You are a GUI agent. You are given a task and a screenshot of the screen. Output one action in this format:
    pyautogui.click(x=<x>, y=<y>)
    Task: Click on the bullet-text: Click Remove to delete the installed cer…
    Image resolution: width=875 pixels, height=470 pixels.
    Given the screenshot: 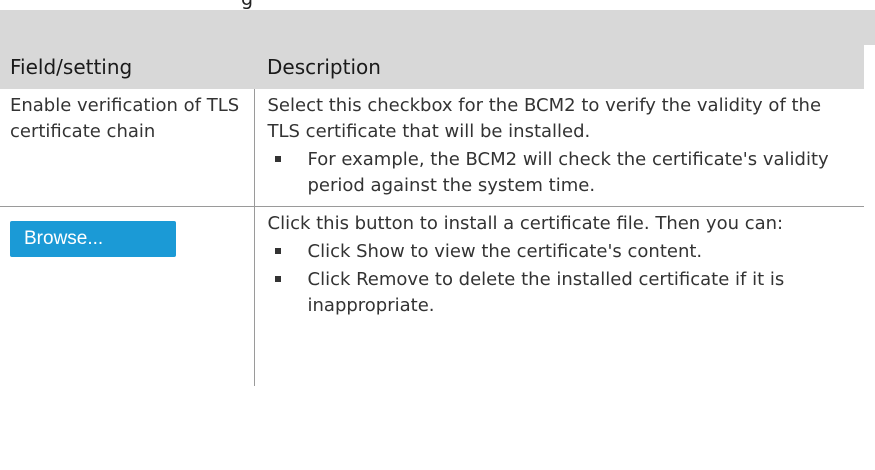 What is the action you would take?
    pyautogui.click(x=546, y=292)
    